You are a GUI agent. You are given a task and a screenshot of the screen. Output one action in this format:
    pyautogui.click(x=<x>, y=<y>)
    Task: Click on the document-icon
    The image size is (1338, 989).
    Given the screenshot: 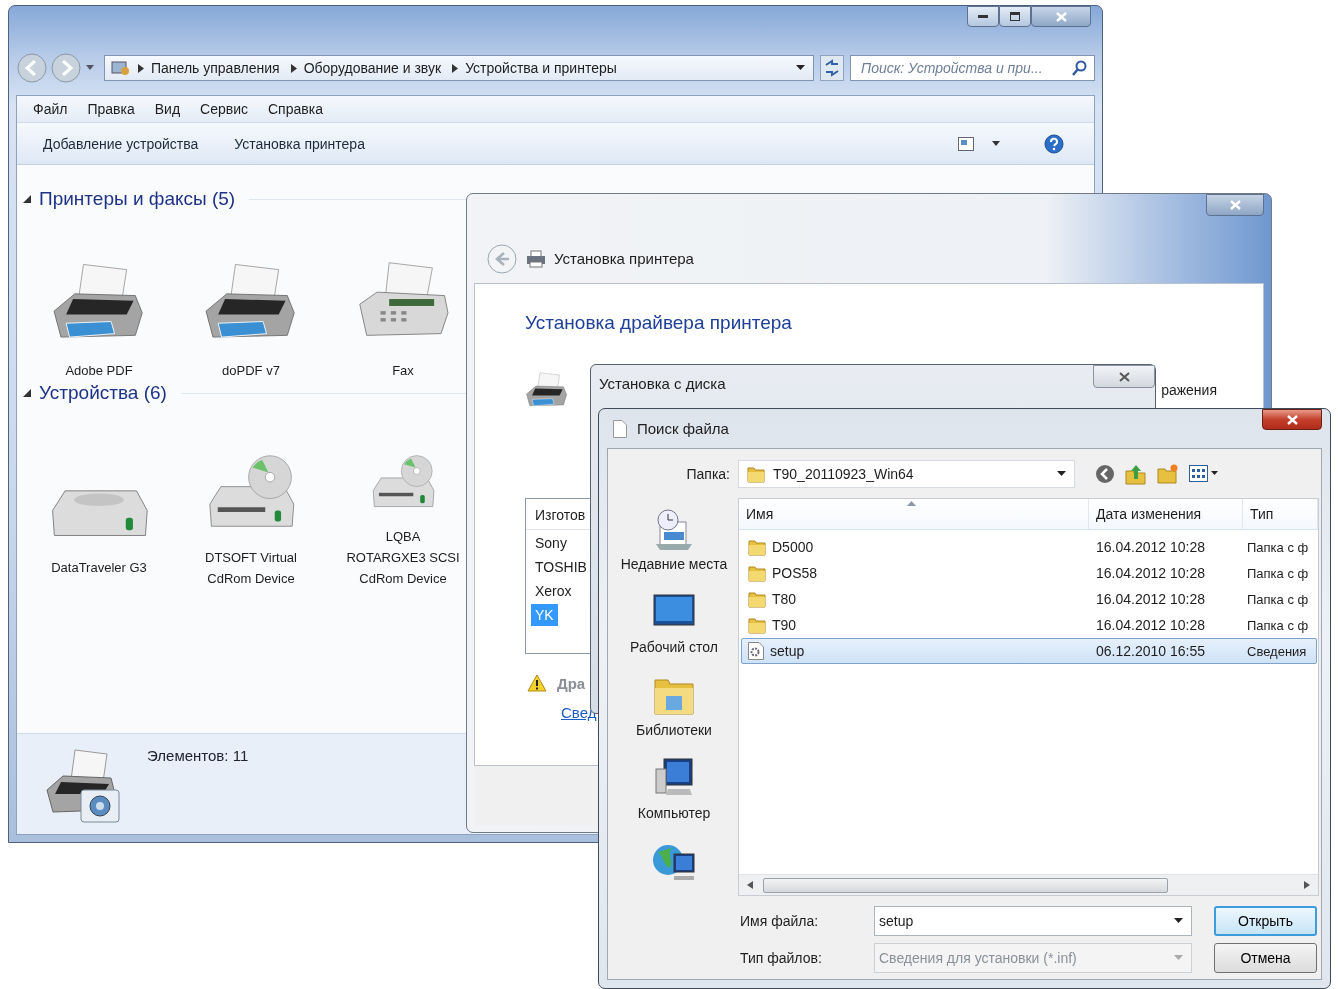 What is the action you would take?
    pyautogui.click(x=620, y=428)
    